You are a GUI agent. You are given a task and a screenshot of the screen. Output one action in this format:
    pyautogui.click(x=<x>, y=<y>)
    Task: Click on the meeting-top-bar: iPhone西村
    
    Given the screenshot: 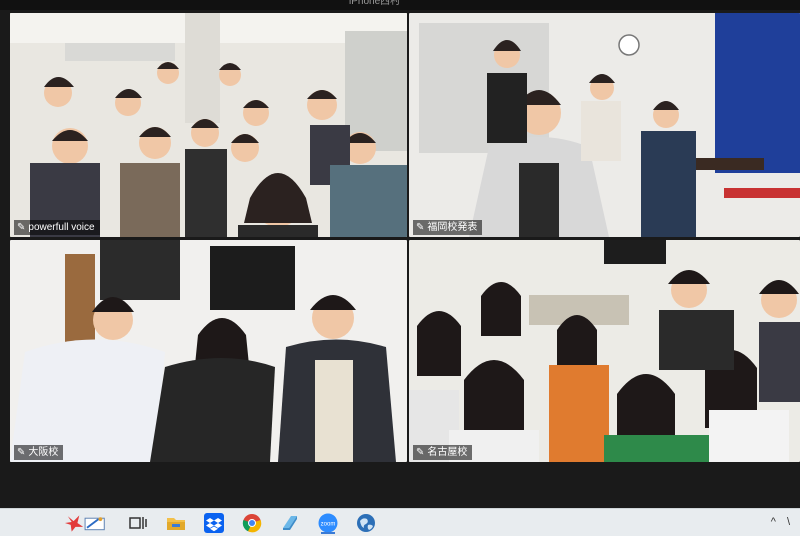 What is the action you would take?
    pyautogui.click(x=400, y=5)
    